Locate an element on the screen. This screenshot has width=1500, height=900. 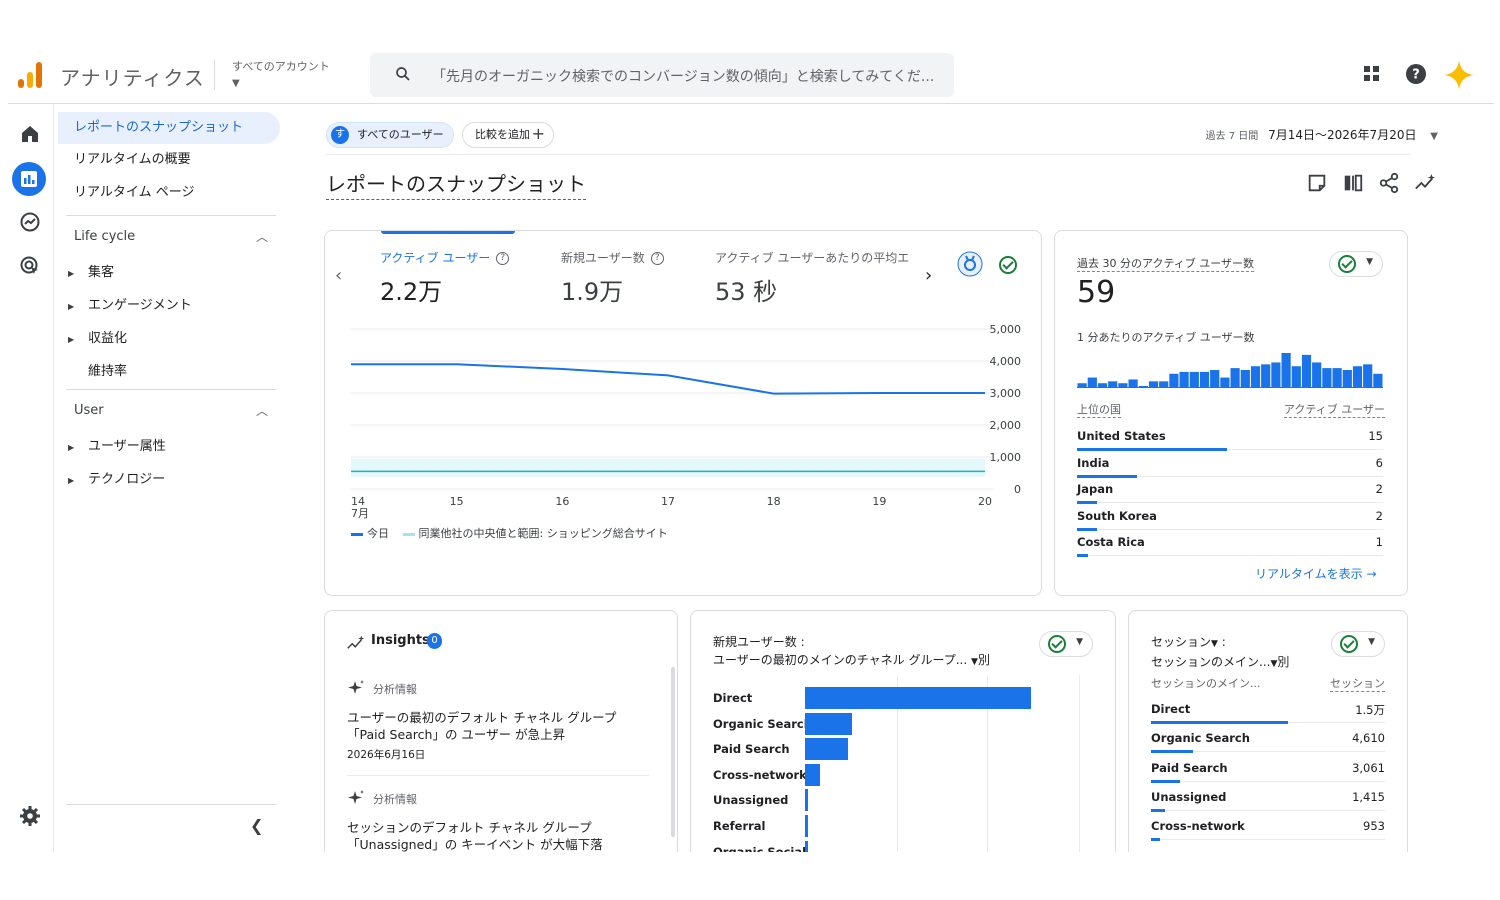
x-tick-label: 20 is located at coordinates (985, 501).